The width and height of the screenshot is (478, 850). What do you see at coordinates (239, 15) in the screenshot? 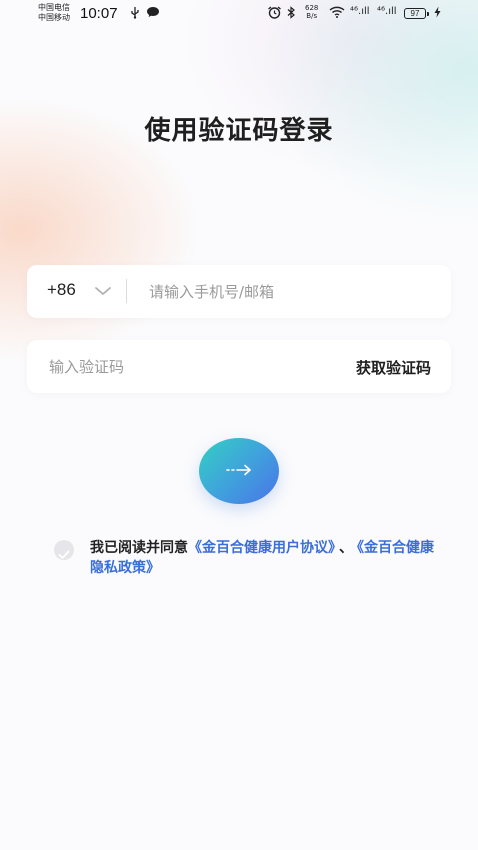
I see `status-bar: 中国电信 中国移动 10:07 628 B/s ⁴⁶.ıll ⁴⁶.ıll 97` at bounding box center [239, 15].